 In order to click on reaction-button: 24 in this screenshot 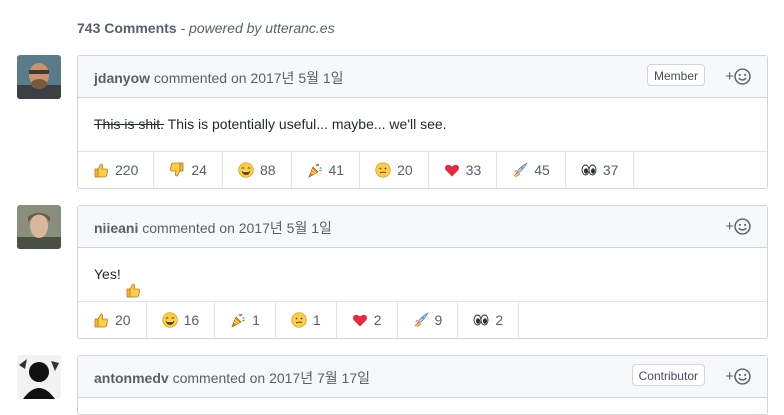, I will do `click(188, 170)`.